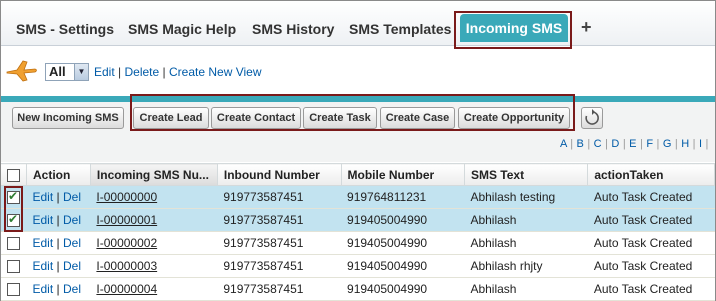 The height and width of the screenshot is (301, 716). What do you see at coordinates (667, 144) in the screenshot?
I see `alpha-link: G` at bounding box center [667, 144].